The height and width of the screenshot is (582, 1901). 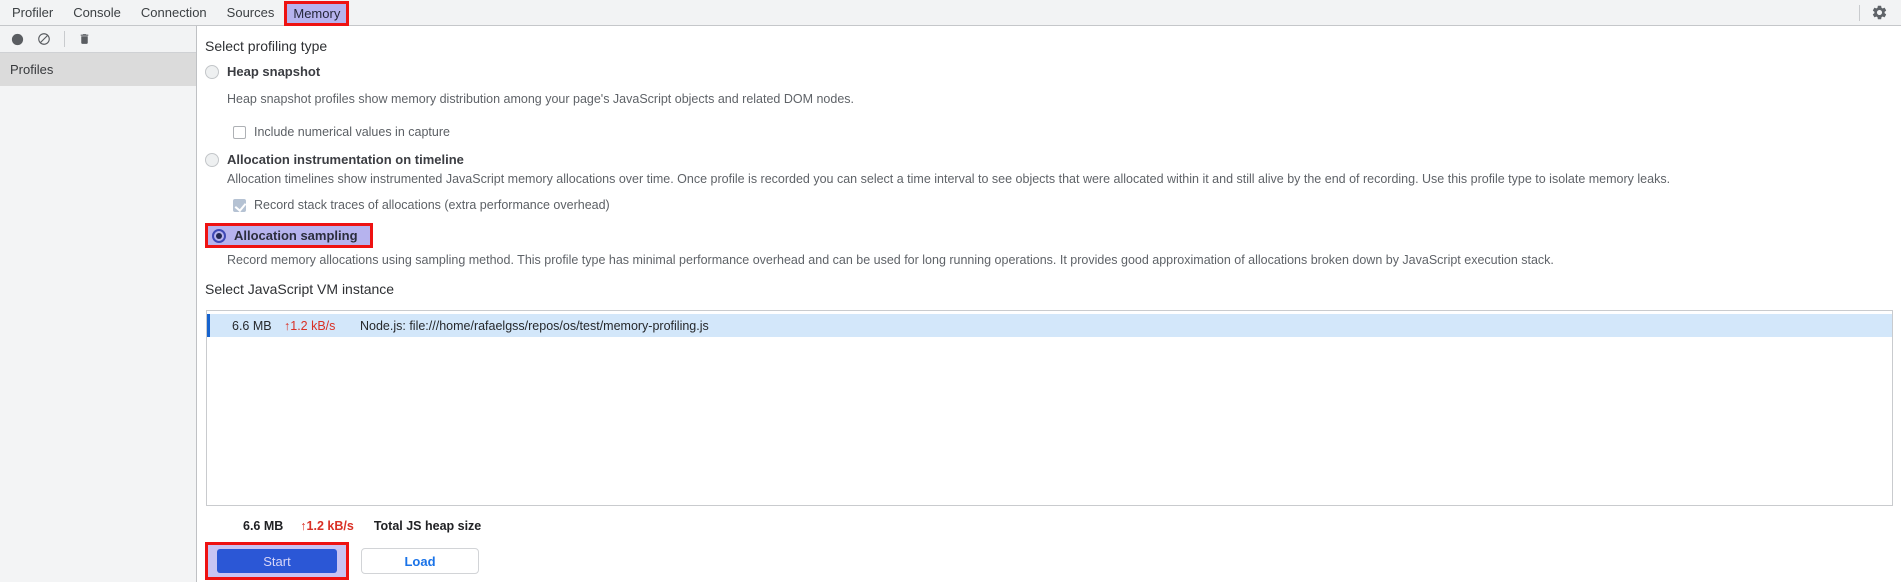 What do you see at coordinates (97, 12) in the screenshot?
I see `tab-console: Console` at bounding box center [97, 12].